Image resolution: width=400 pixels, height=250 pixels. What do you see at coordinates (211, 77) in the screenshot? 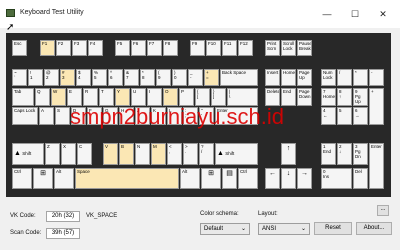
I see `key-equals: + =` at bounding box center [211, 77].